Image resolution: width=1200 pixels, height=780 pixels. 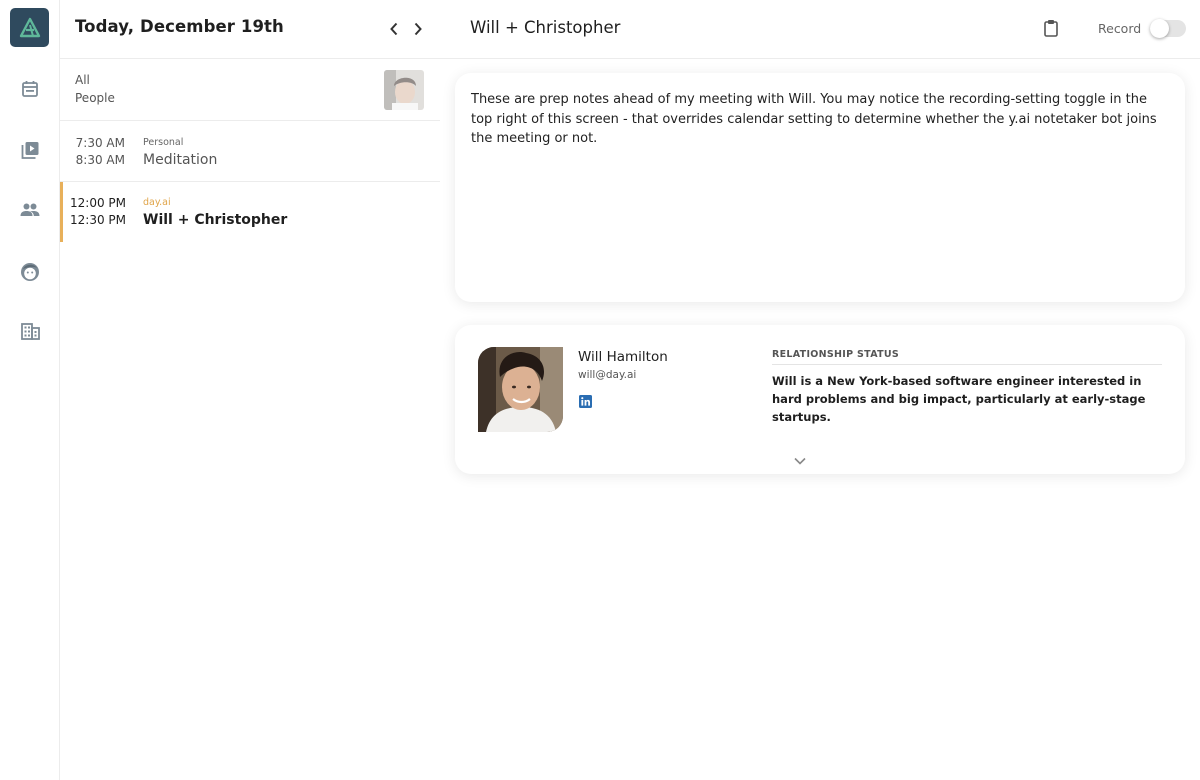 I want to click on face-icon, so click(x=30, y=272).